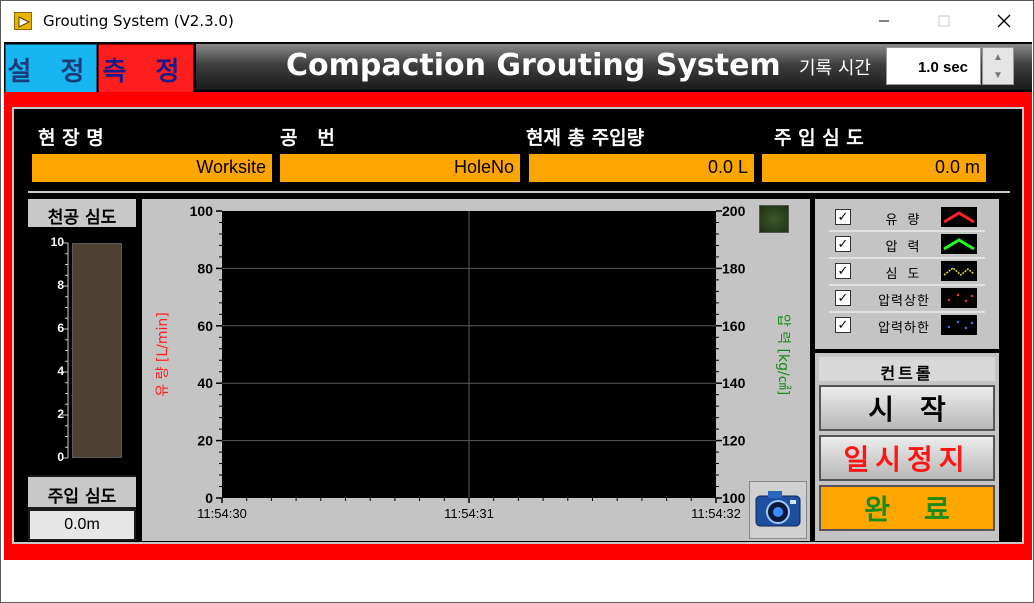  I want to click on title-bar: Grouting System (V2.3.0), so click(517, 21).